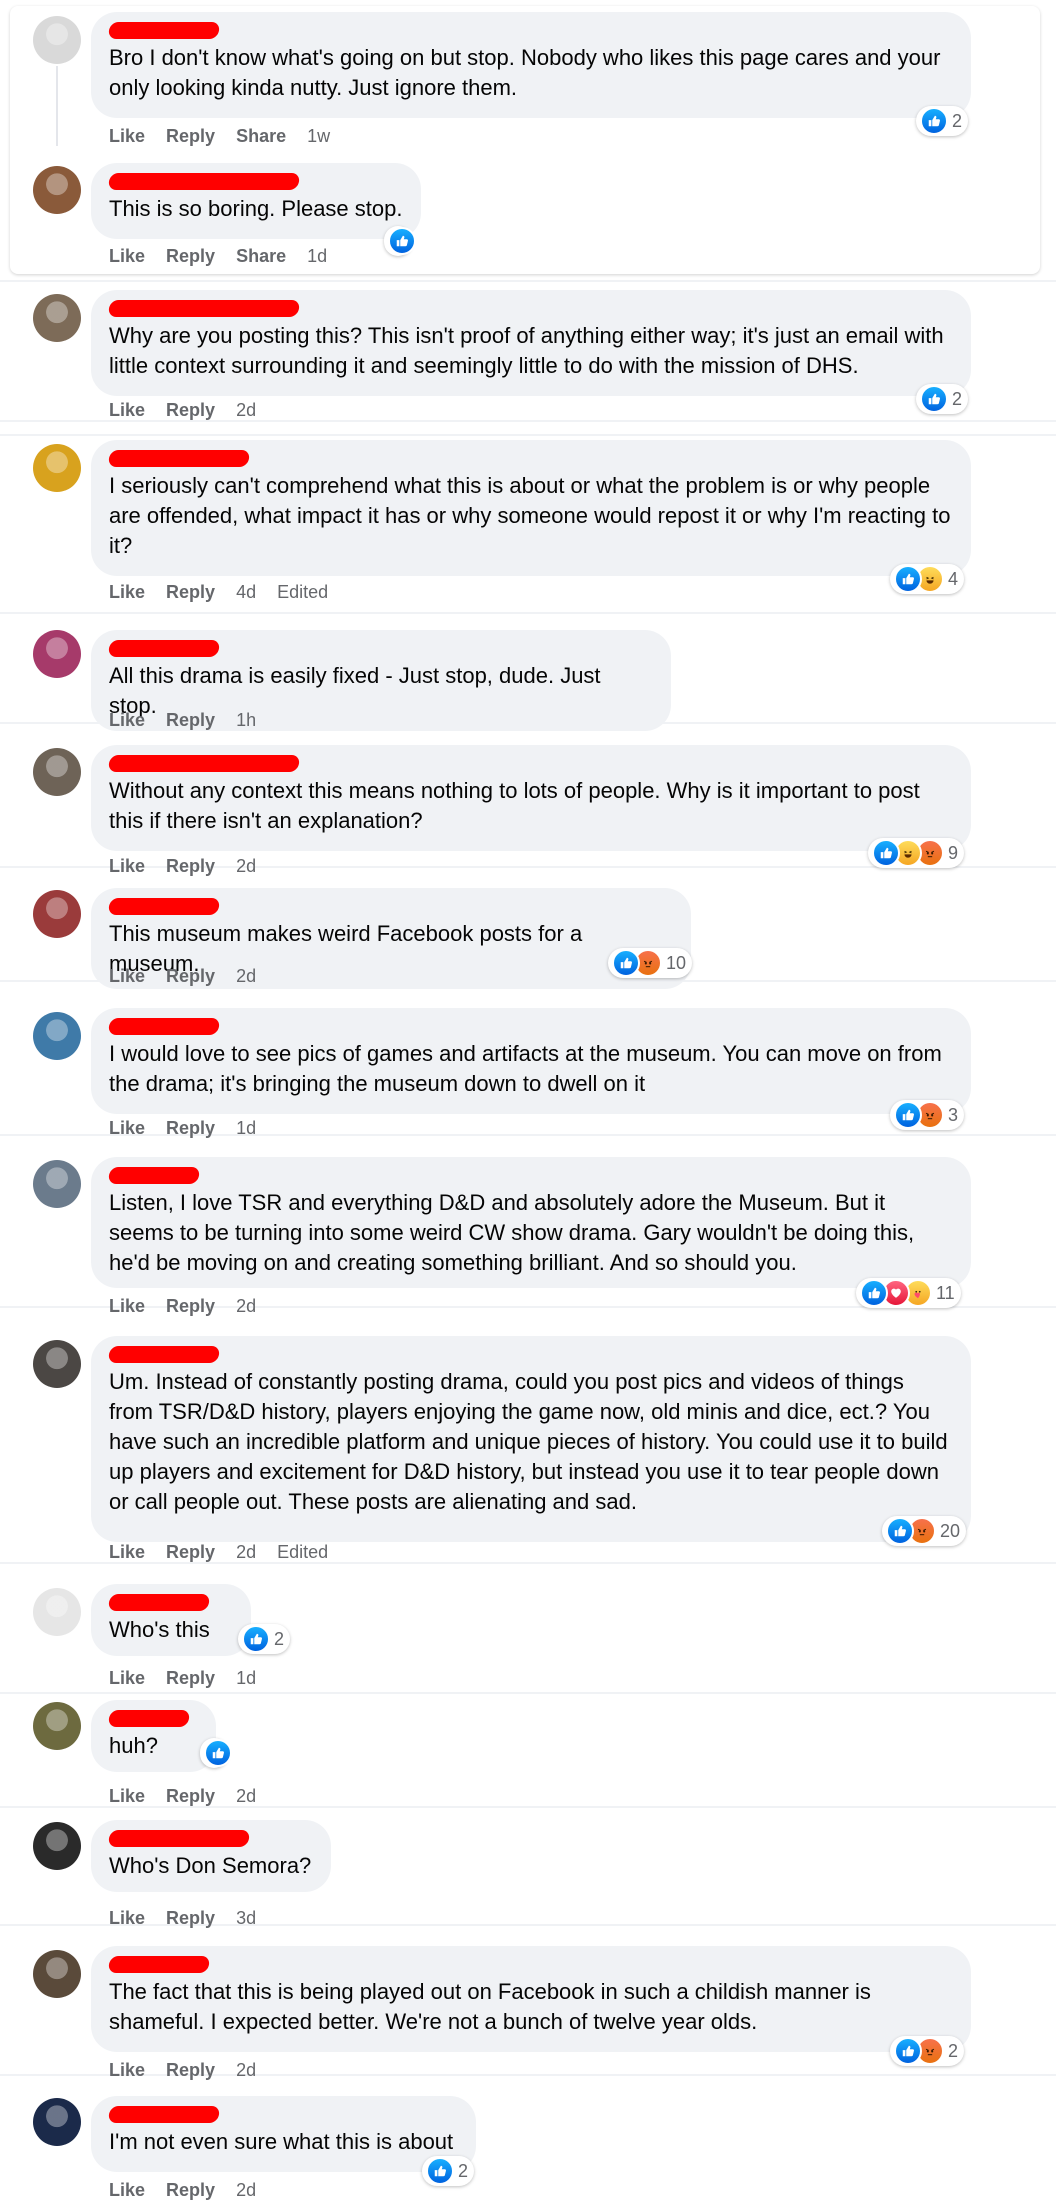  What do you see at coordinates (916, 853) in the screenshot?
I see `reaction-summary: 9` at bounding box center [916, 853].